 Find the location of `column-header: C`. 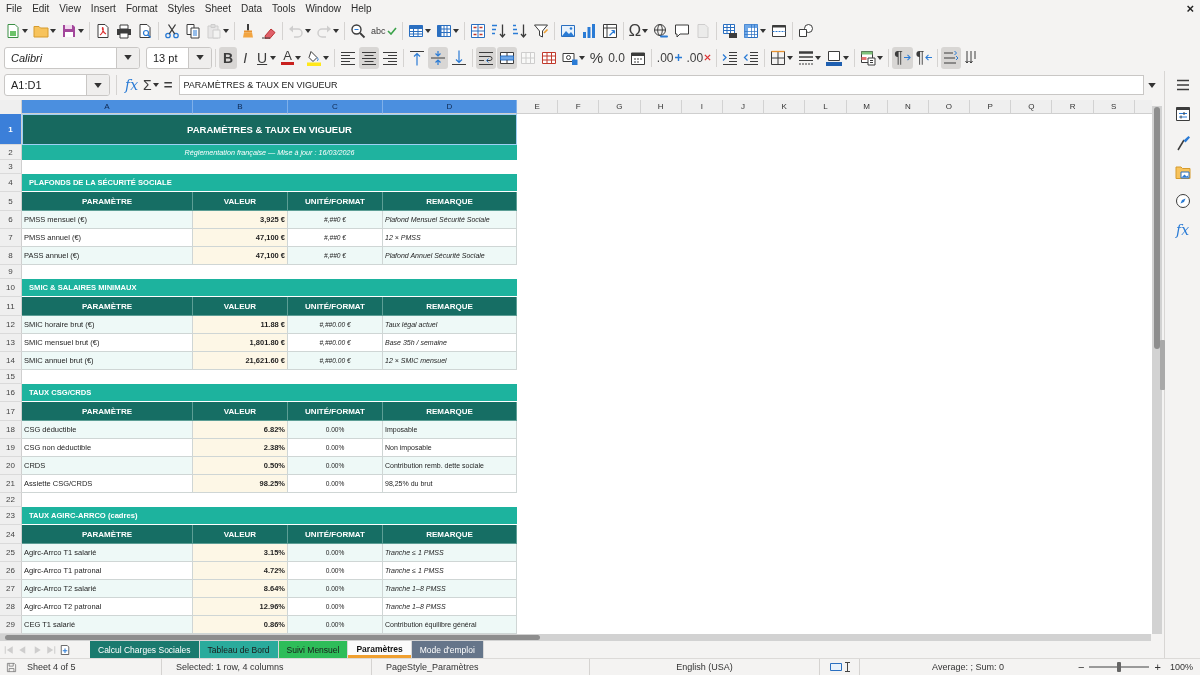

column-header: C is located at coordinates (335, 107).